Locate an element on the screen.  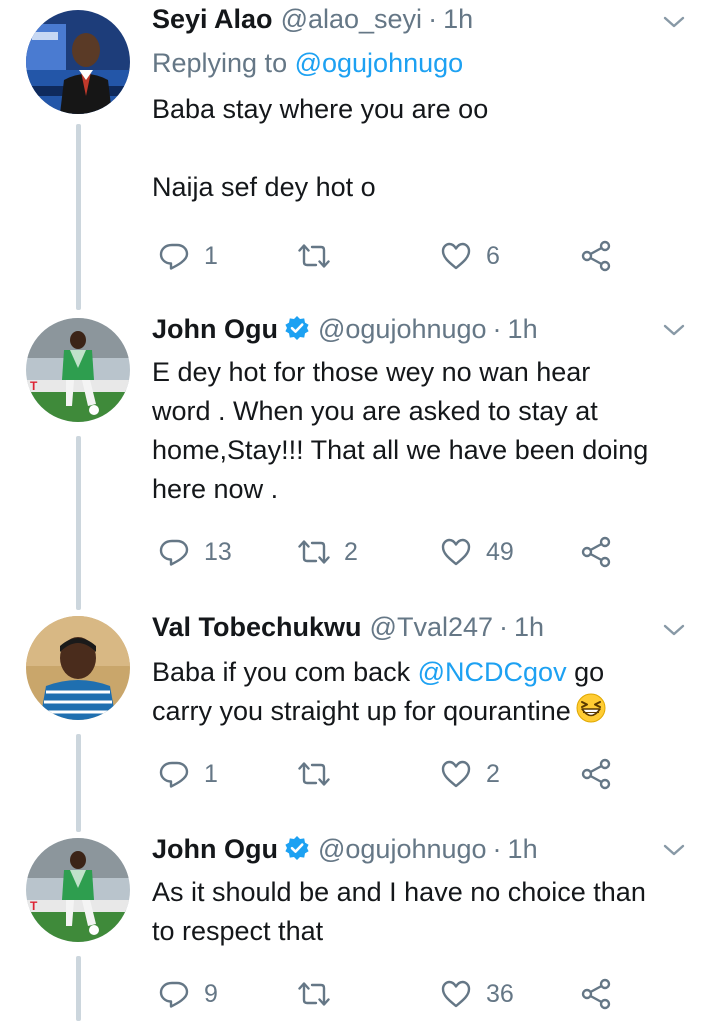
like-count: 6 is located at coordinates (493, 255).